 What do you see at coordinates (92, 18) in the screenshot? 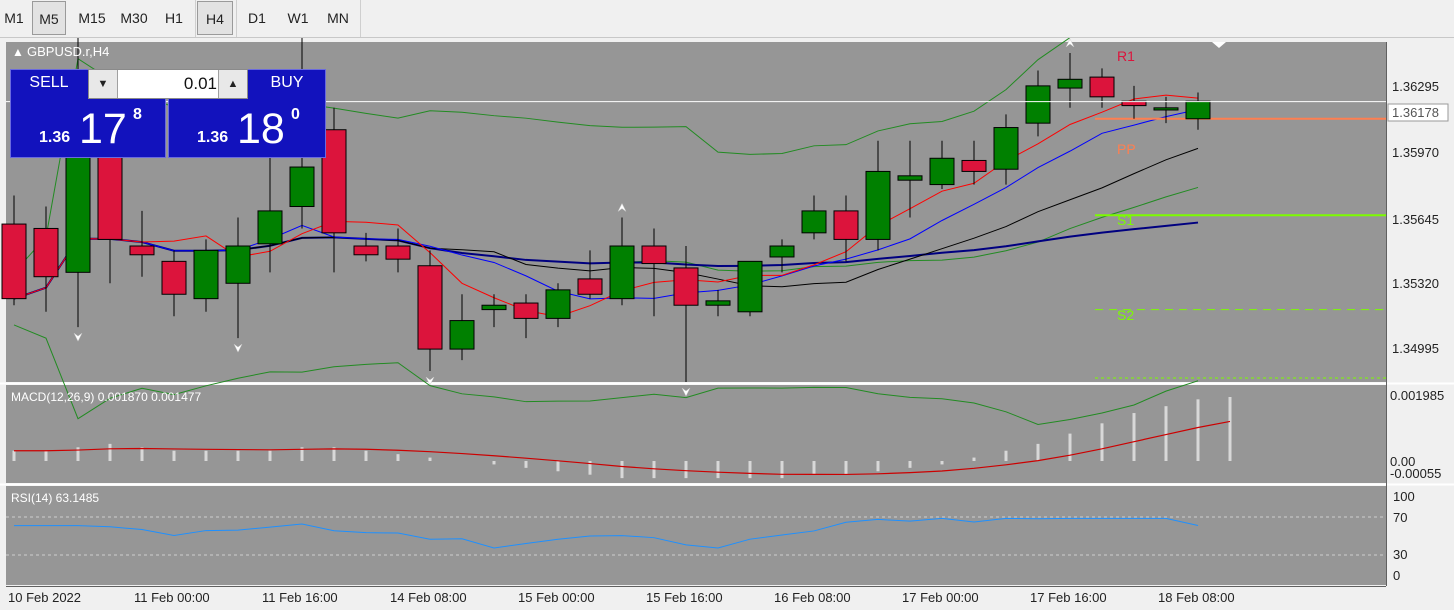
I see `timeframe-m15: M15` at bounding box center [92, 18].